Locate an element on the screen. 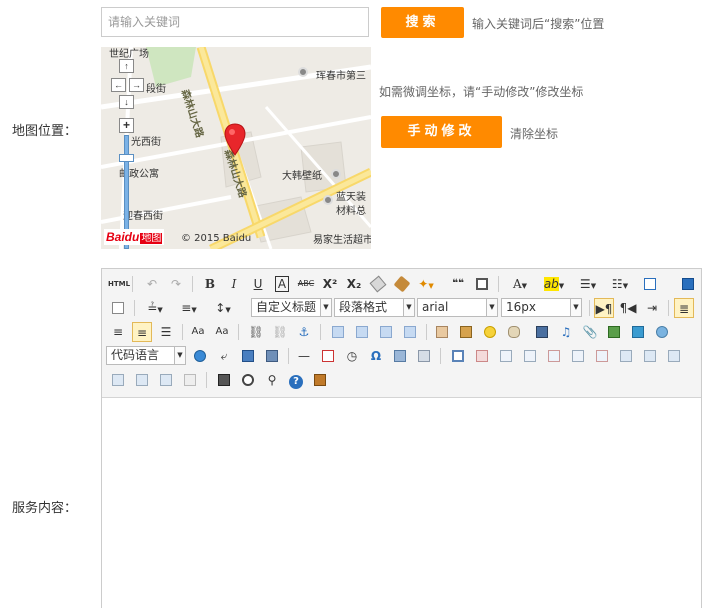 The image size is (712, 608). anchor-icon: ⚓ is located at coordinates (304, 332).